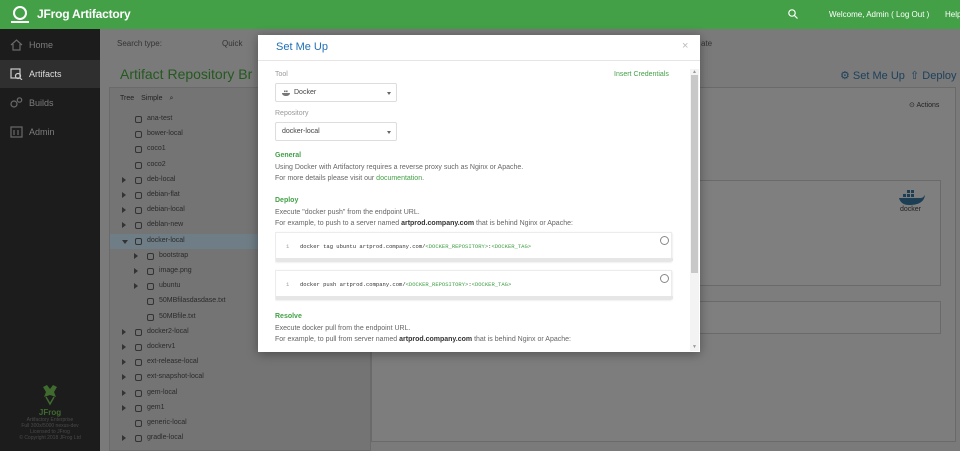 The height and width of the screenshot is (451, 960). I want to click on resolve-line-2-prefix: For example, to pull from server named, so click(336, 339).